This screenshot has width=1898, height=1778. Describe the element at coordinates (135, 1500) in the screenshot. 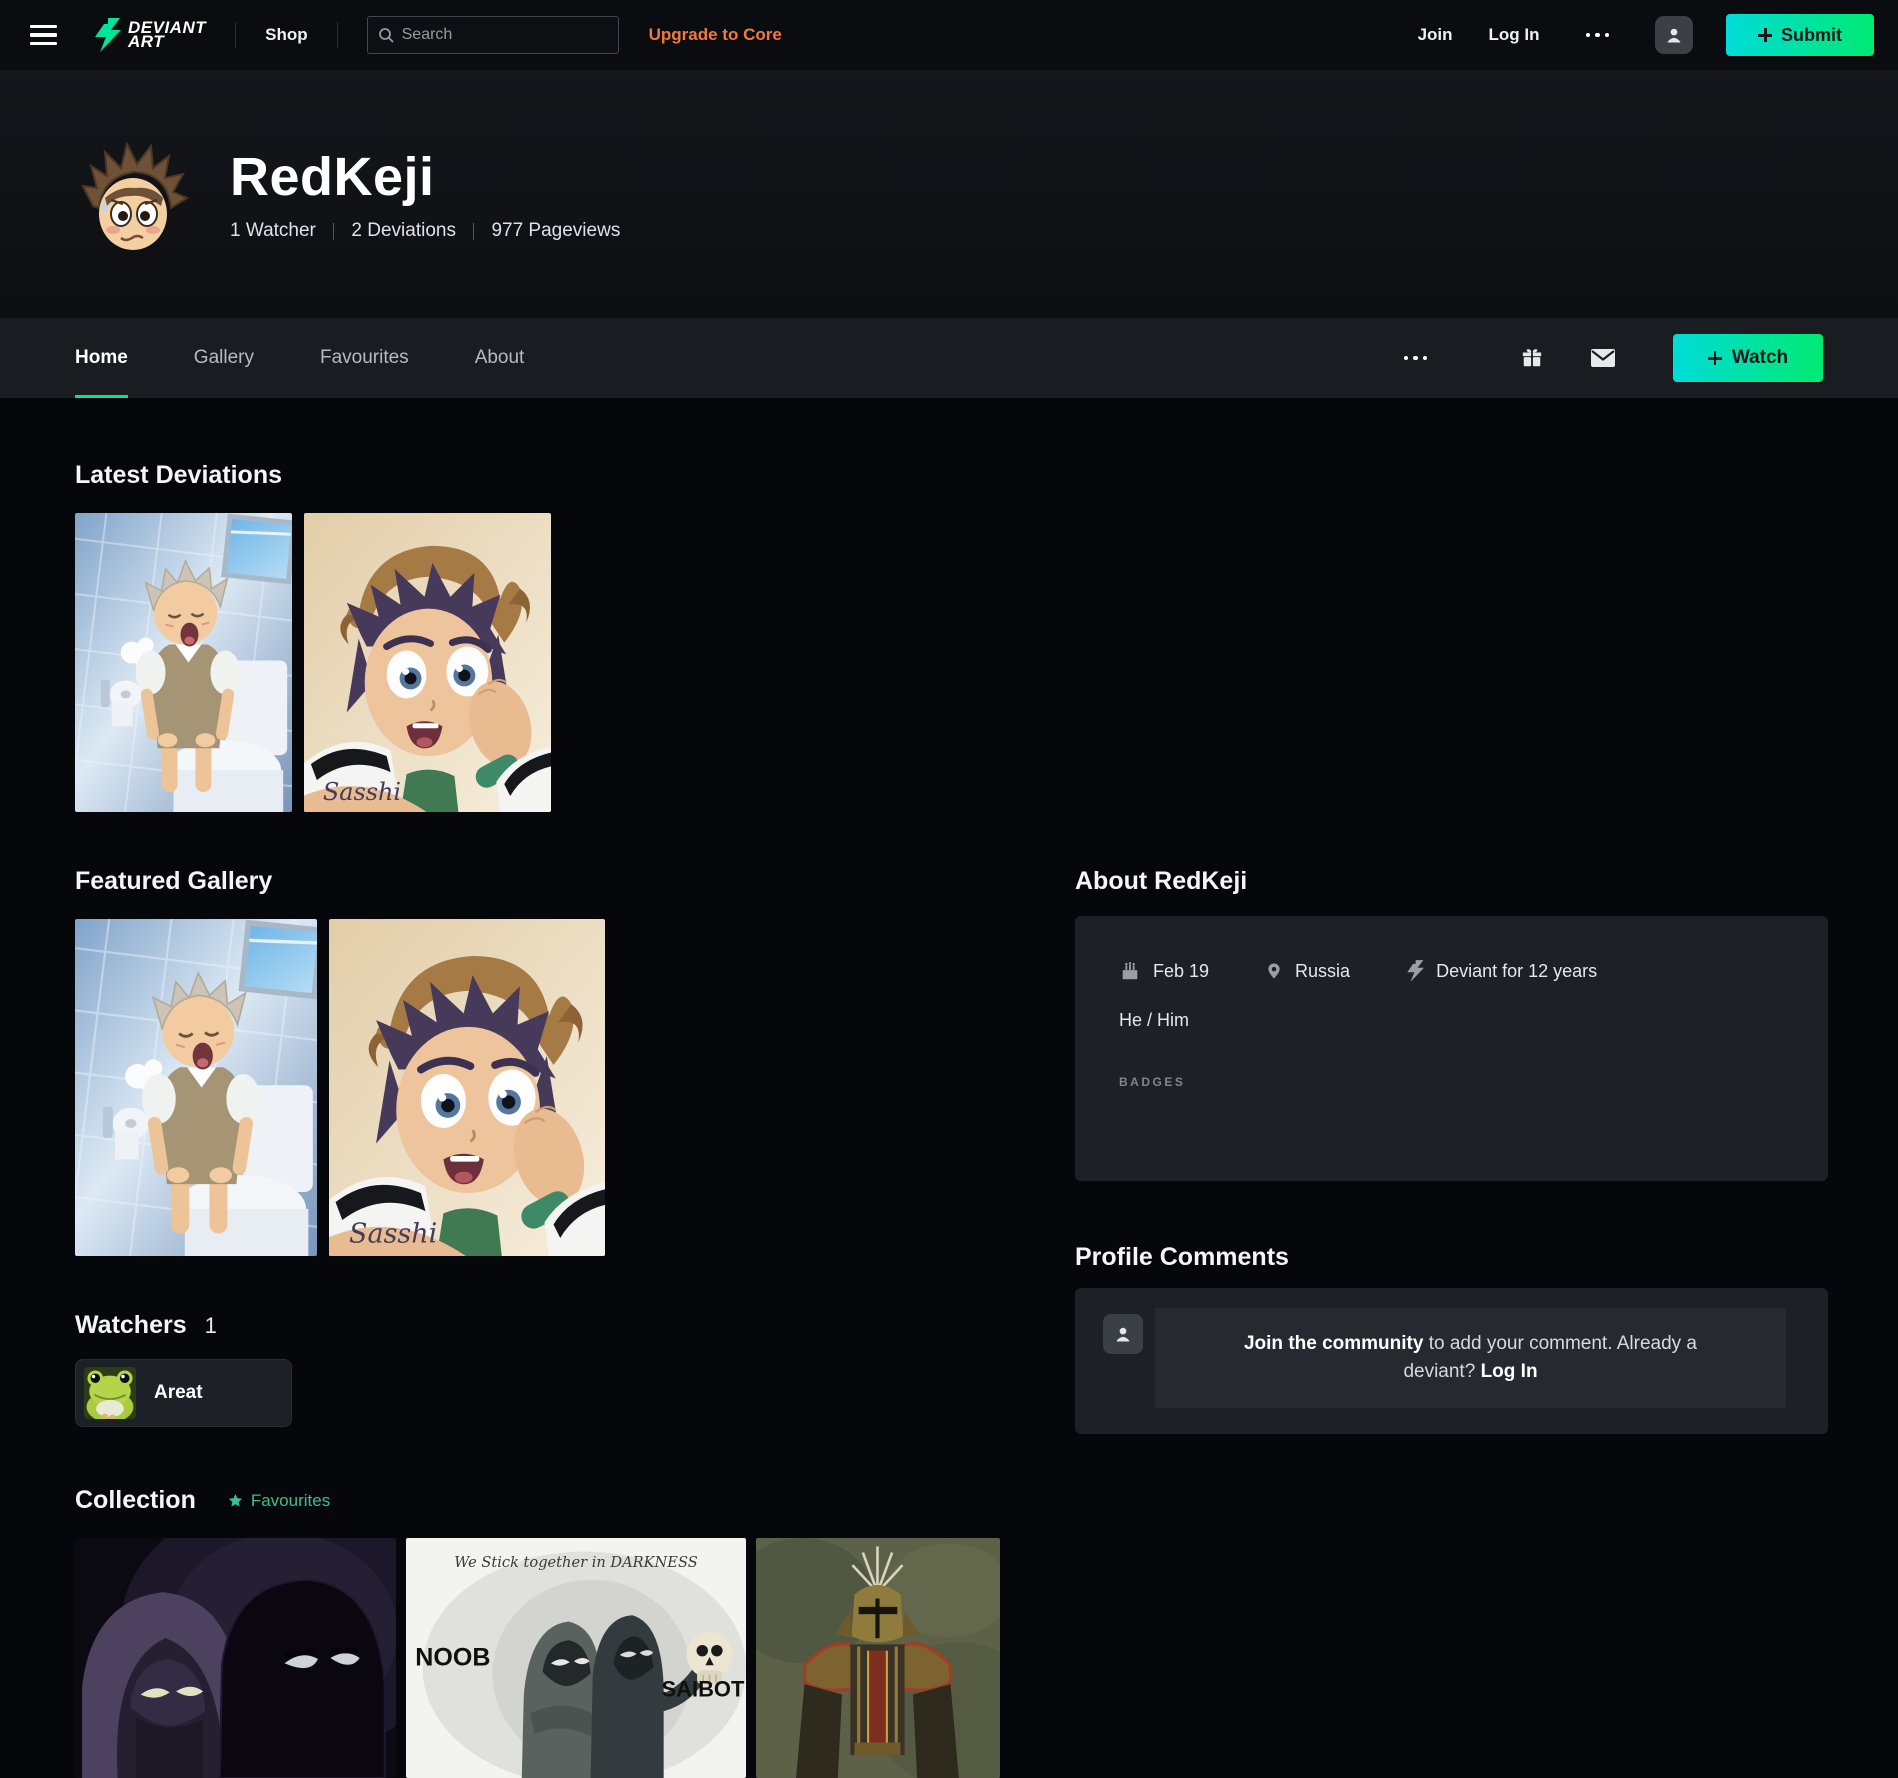

I see `collection-heading: Collection` at that location.